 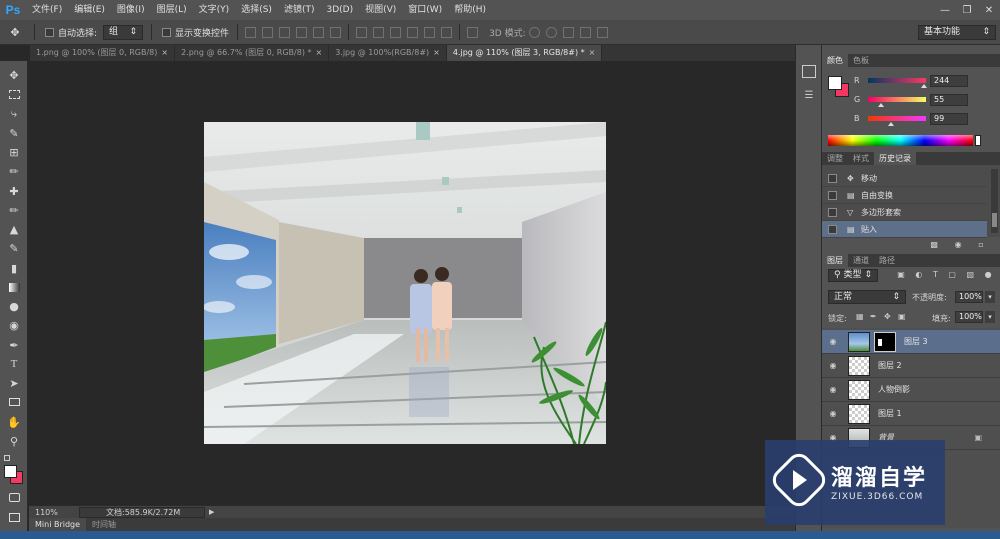 I want to click on lasso-tool-icon: ⤷, so click(x=14, y=114).